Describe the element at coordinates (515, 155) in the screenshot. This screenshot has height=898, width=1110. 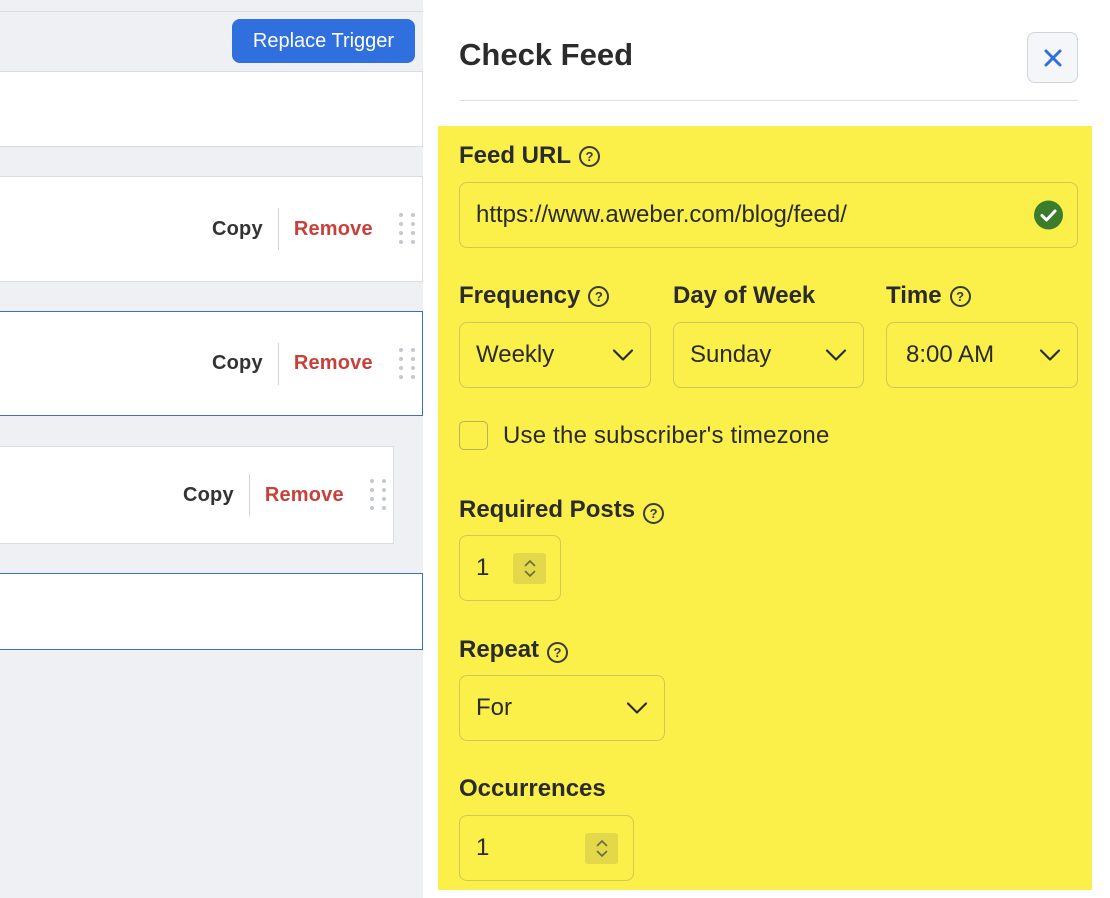
I see `feed-url-label-text: Feed URL` at that location.